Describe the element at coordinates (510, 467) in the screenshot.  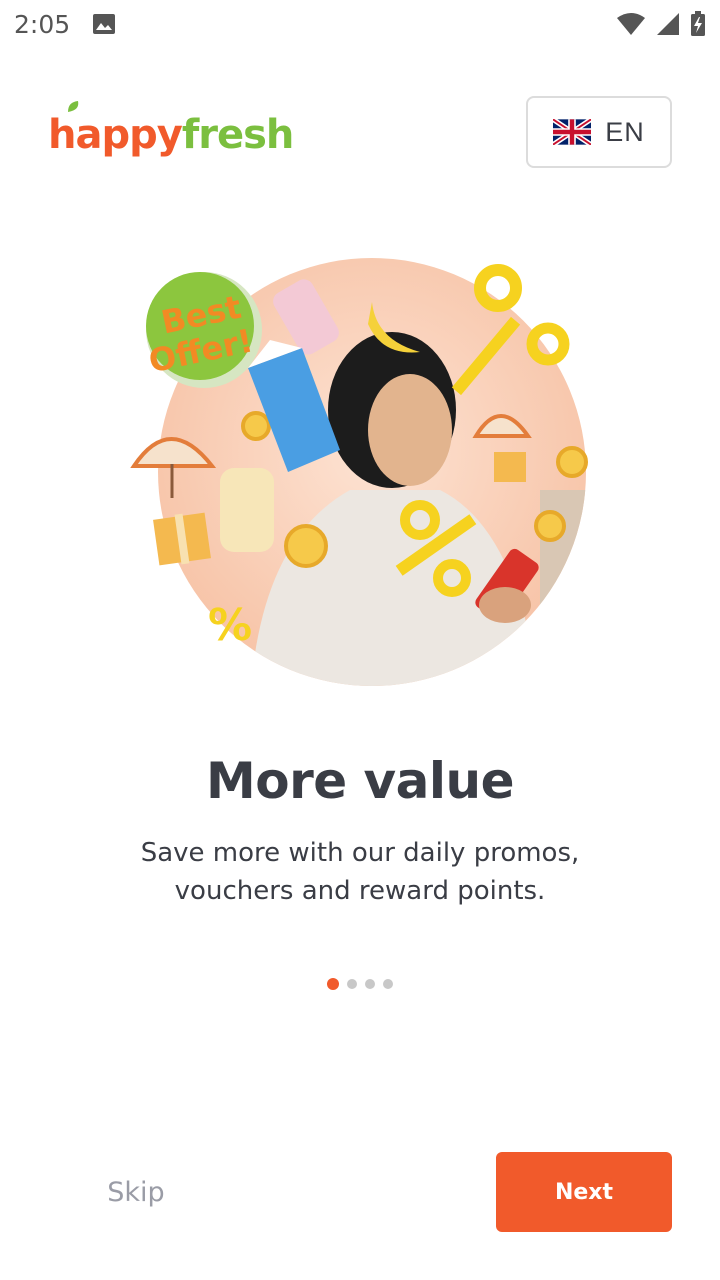
I see `gift-box` at that location.